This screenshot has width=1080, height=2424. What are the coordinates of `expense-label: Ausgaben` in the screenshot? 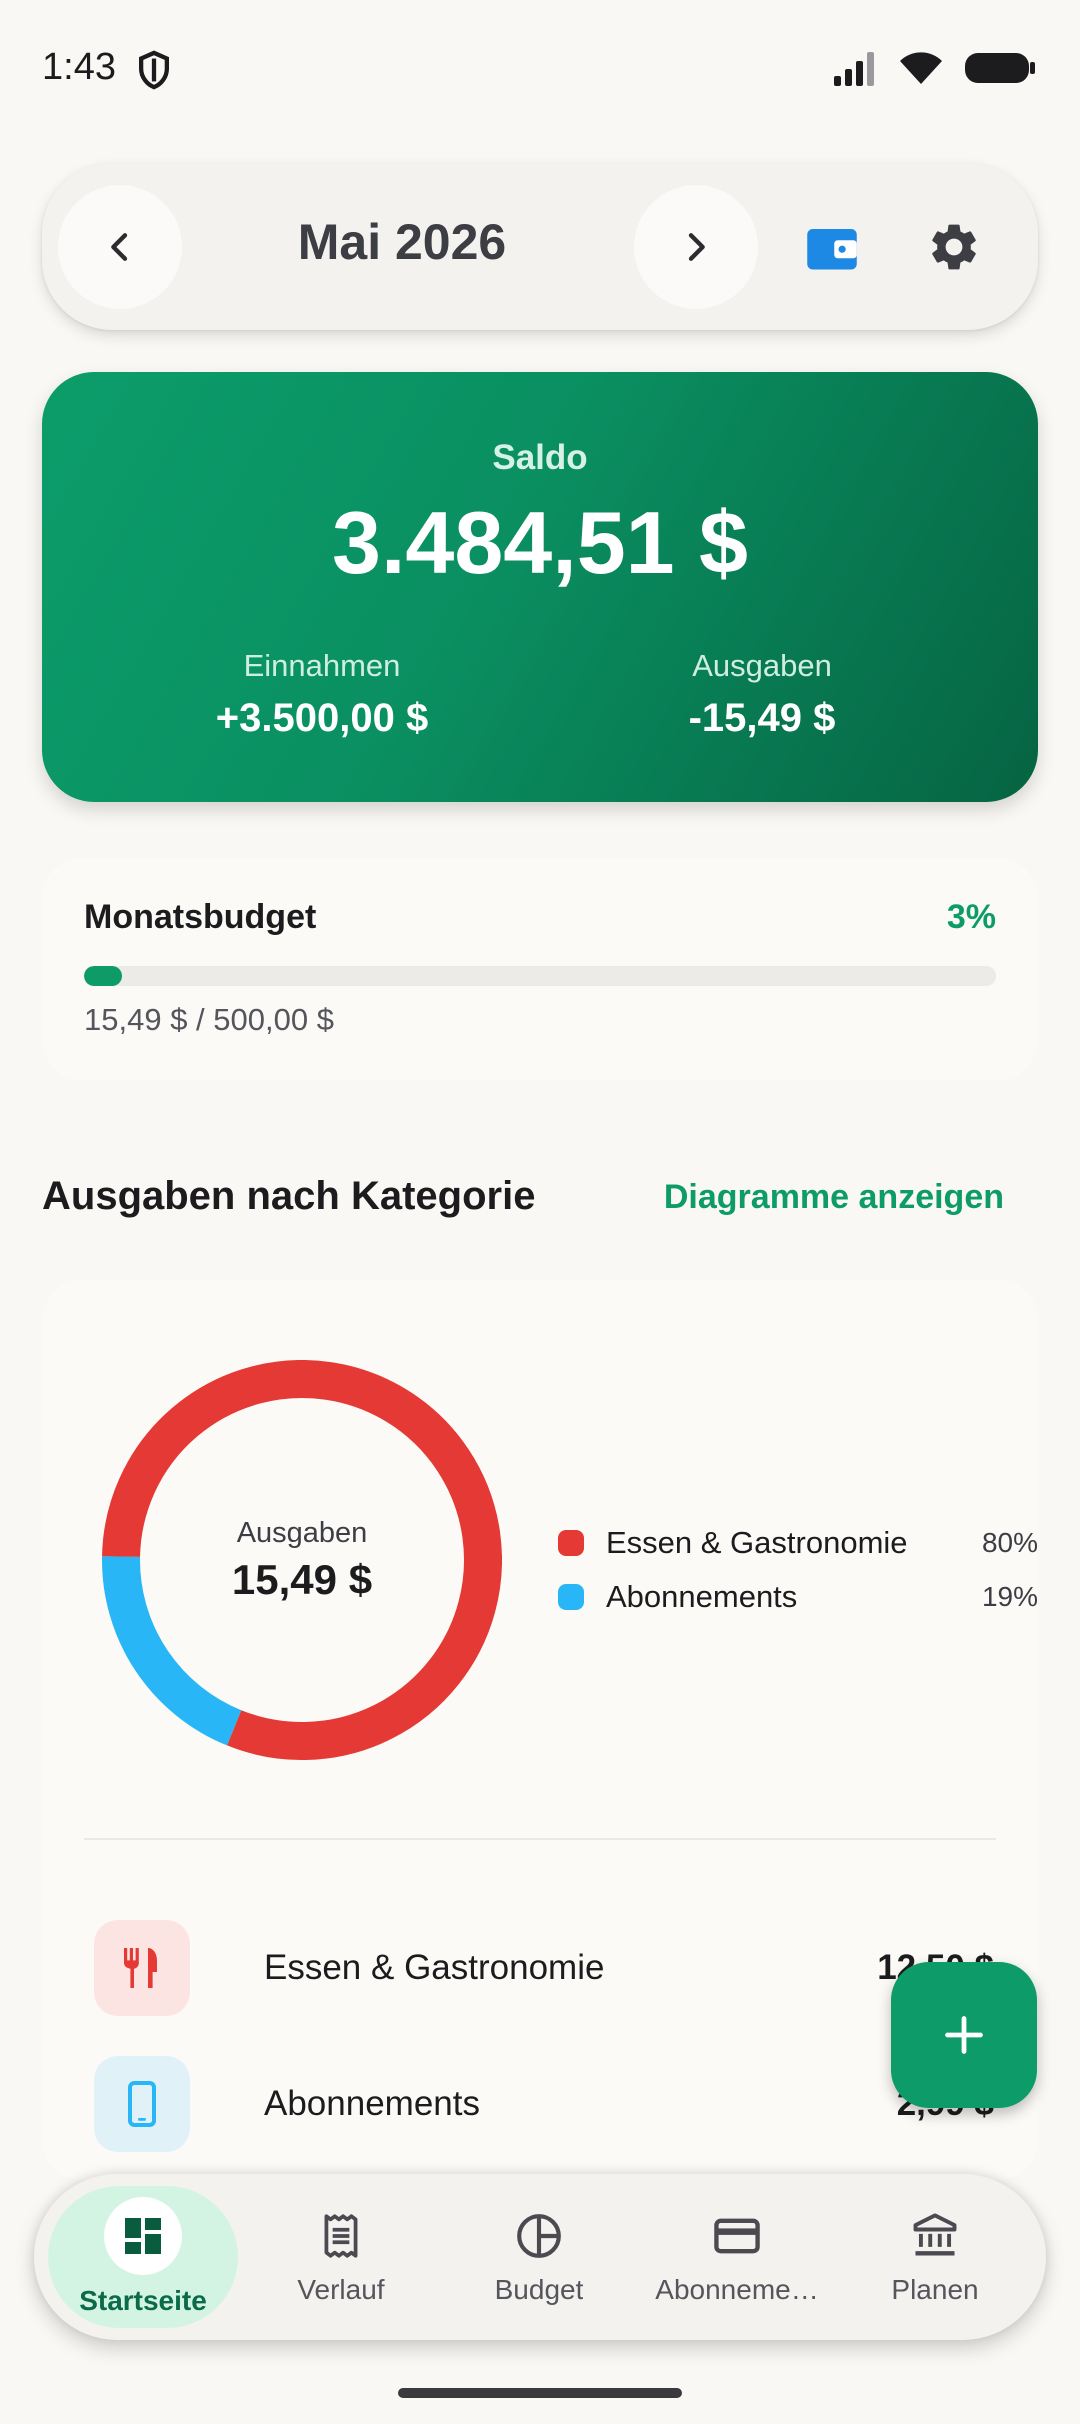 It's located at (762, 665).